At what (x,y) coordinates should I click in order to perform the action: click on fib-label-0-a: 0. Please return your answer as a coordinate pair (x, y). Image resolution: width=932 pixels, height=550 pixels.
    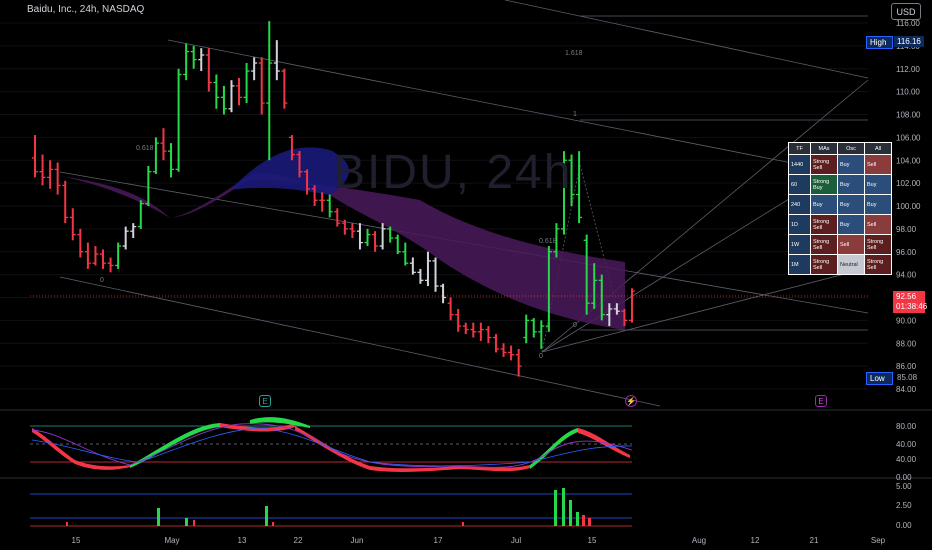
    Looking at the image, I should click on (102, 280).